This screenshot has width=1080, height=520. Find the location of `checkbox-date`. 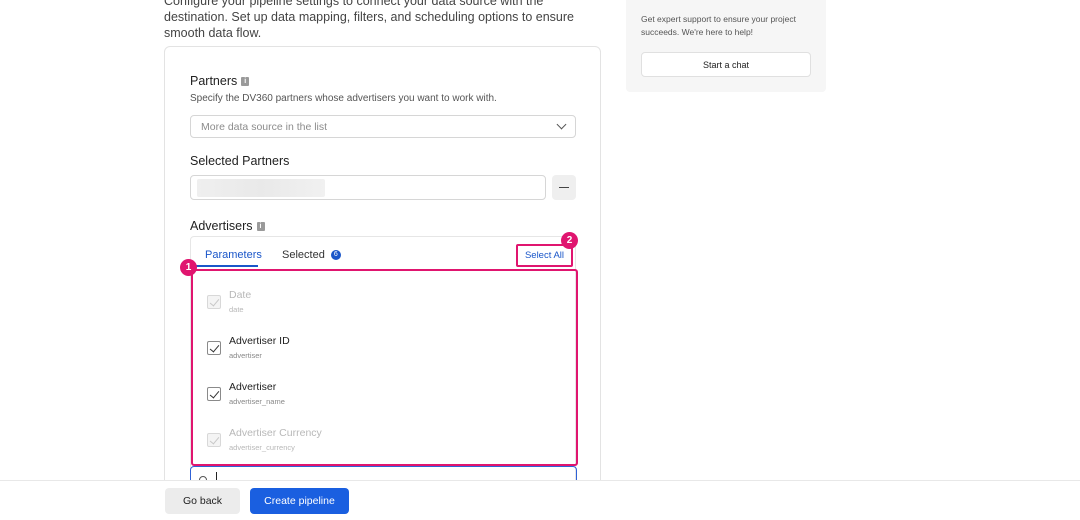

checkbox-date is located at coordinates (214, 302).